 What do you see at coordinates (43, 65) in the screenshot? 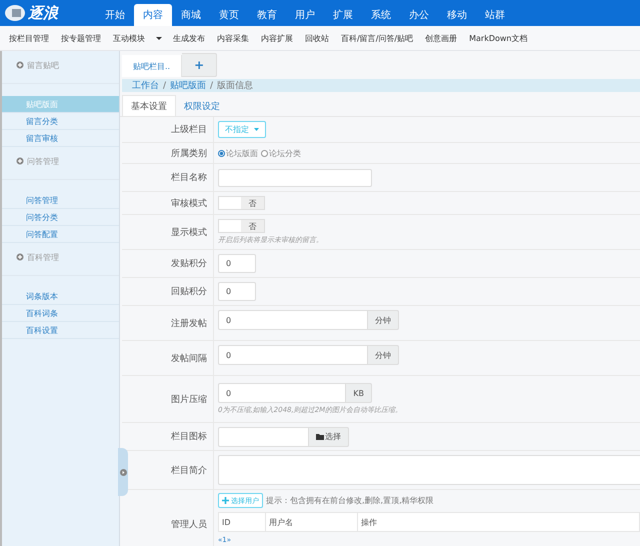
I see `group-title: 留言贴吧` at bounding box center [43, 65].